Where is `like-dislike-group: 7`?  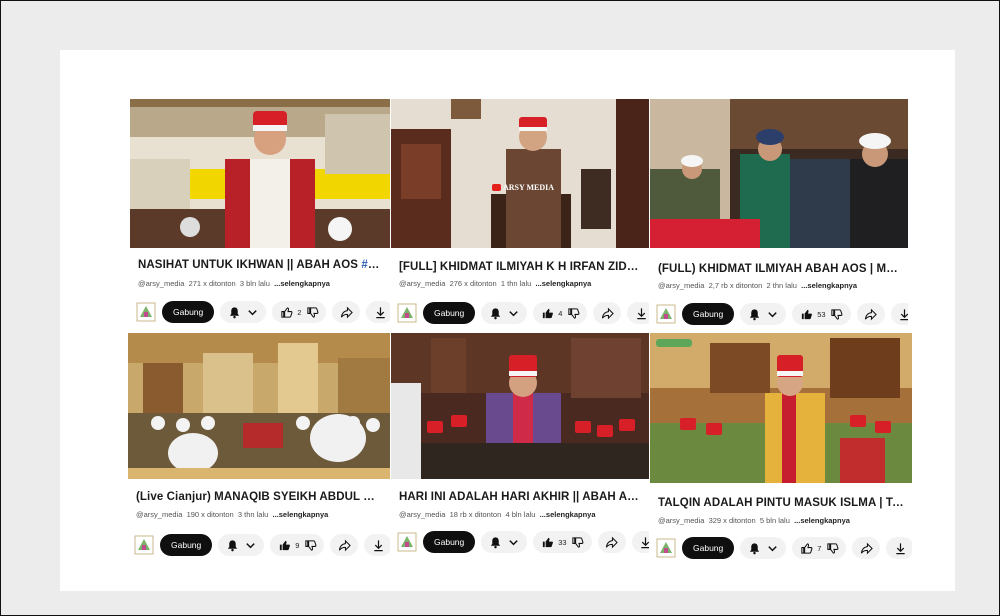
like-dislike-group: 7 is located at coordinates (819, 548).